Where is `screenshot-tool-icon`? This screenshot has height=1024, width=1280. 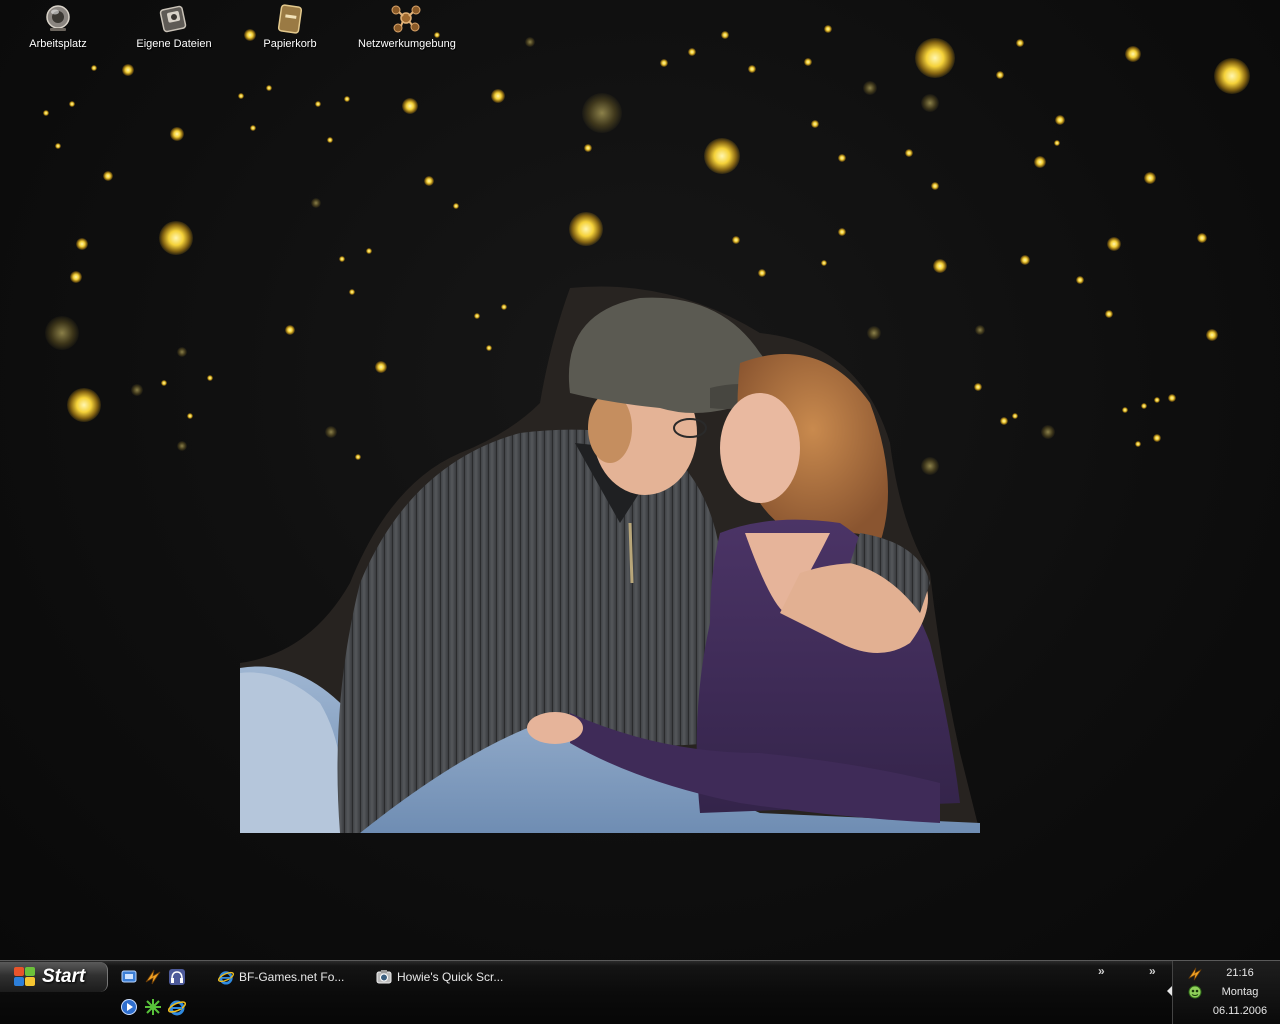
screenshot-tool-icon is located at coordinates (384, 977).